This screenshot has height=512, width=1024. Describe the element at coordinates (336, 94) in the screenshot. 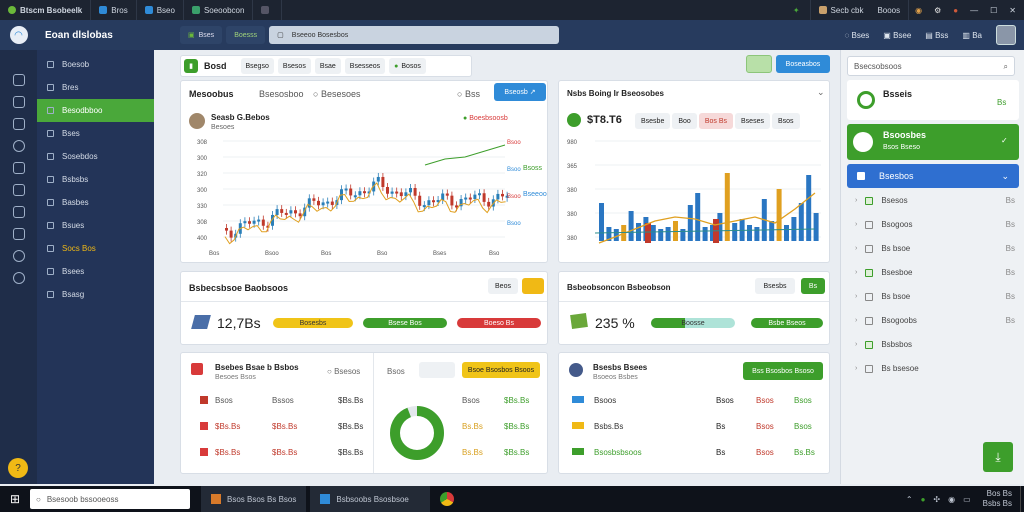

I see `card-tab-1: ○ Besesoes` at that location.